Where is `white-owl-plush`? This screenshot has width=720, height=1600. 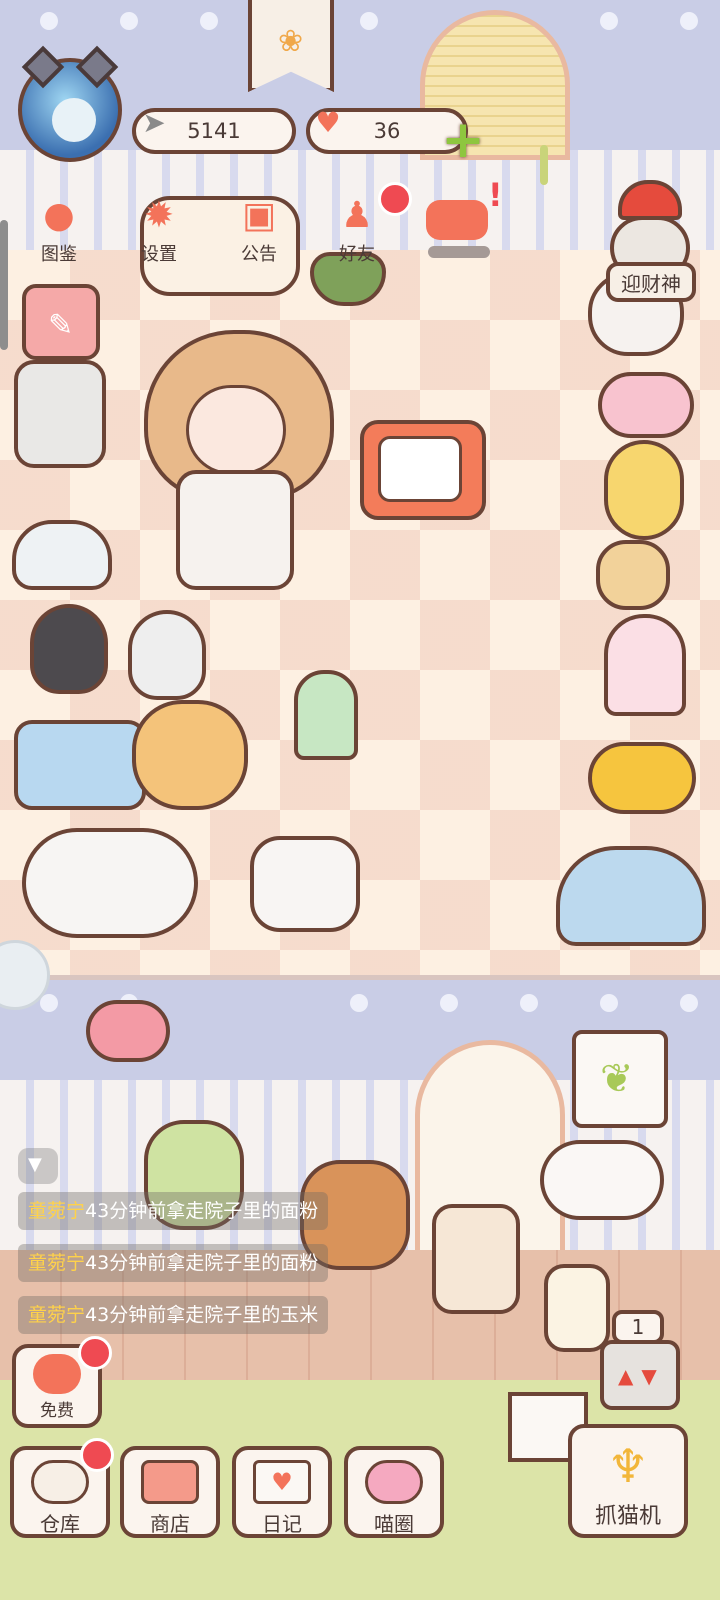 white-owl-plush is located at coordinates (167, 655).